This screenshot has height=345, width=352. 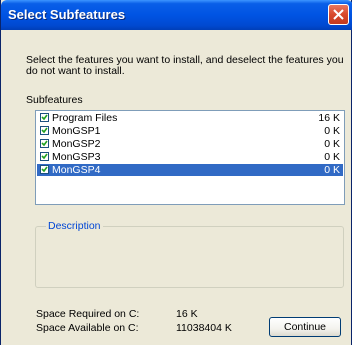 I want to click on close-button, so click(x=338, y=14).